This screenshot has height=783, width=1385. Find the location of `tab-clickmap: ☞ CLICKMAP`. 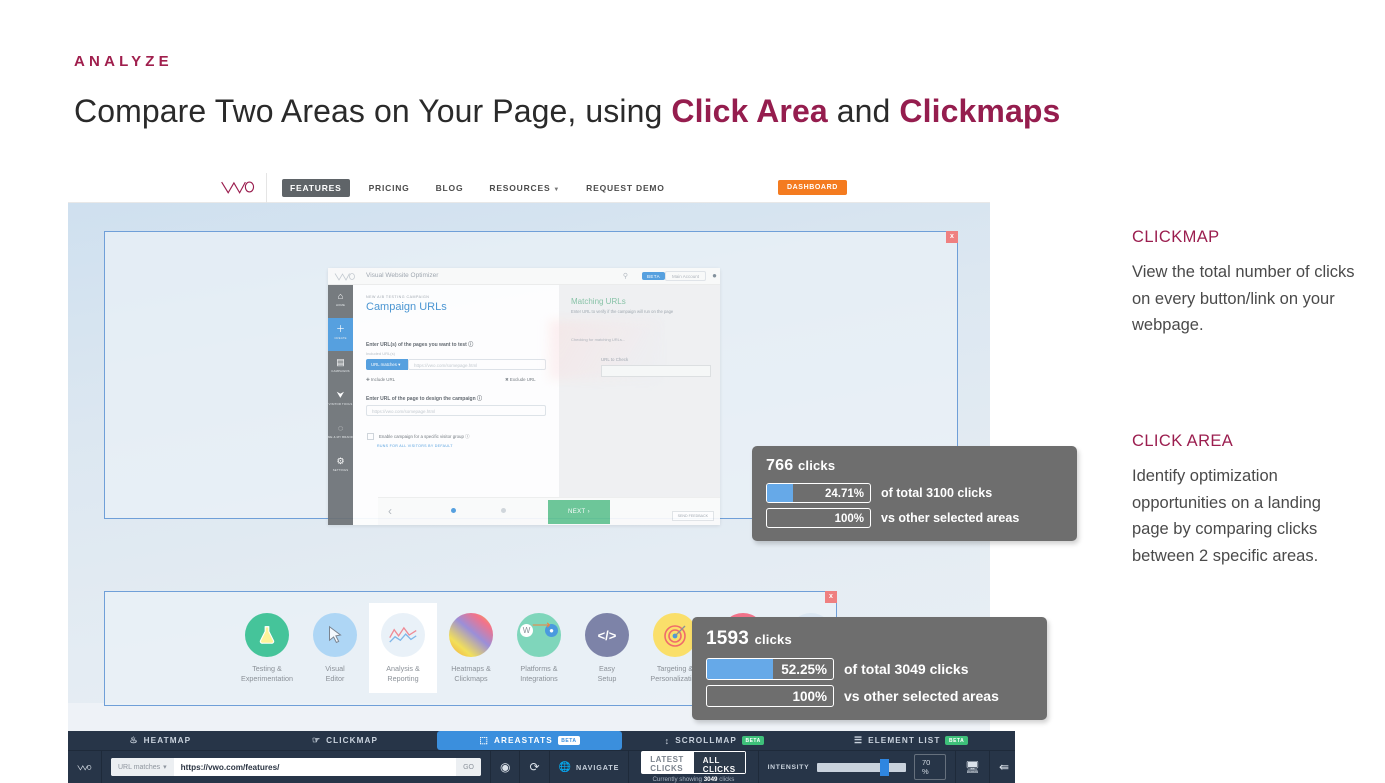

tab-clickmap: ☞ CLICKMAP is located at coordinates (345, 740).